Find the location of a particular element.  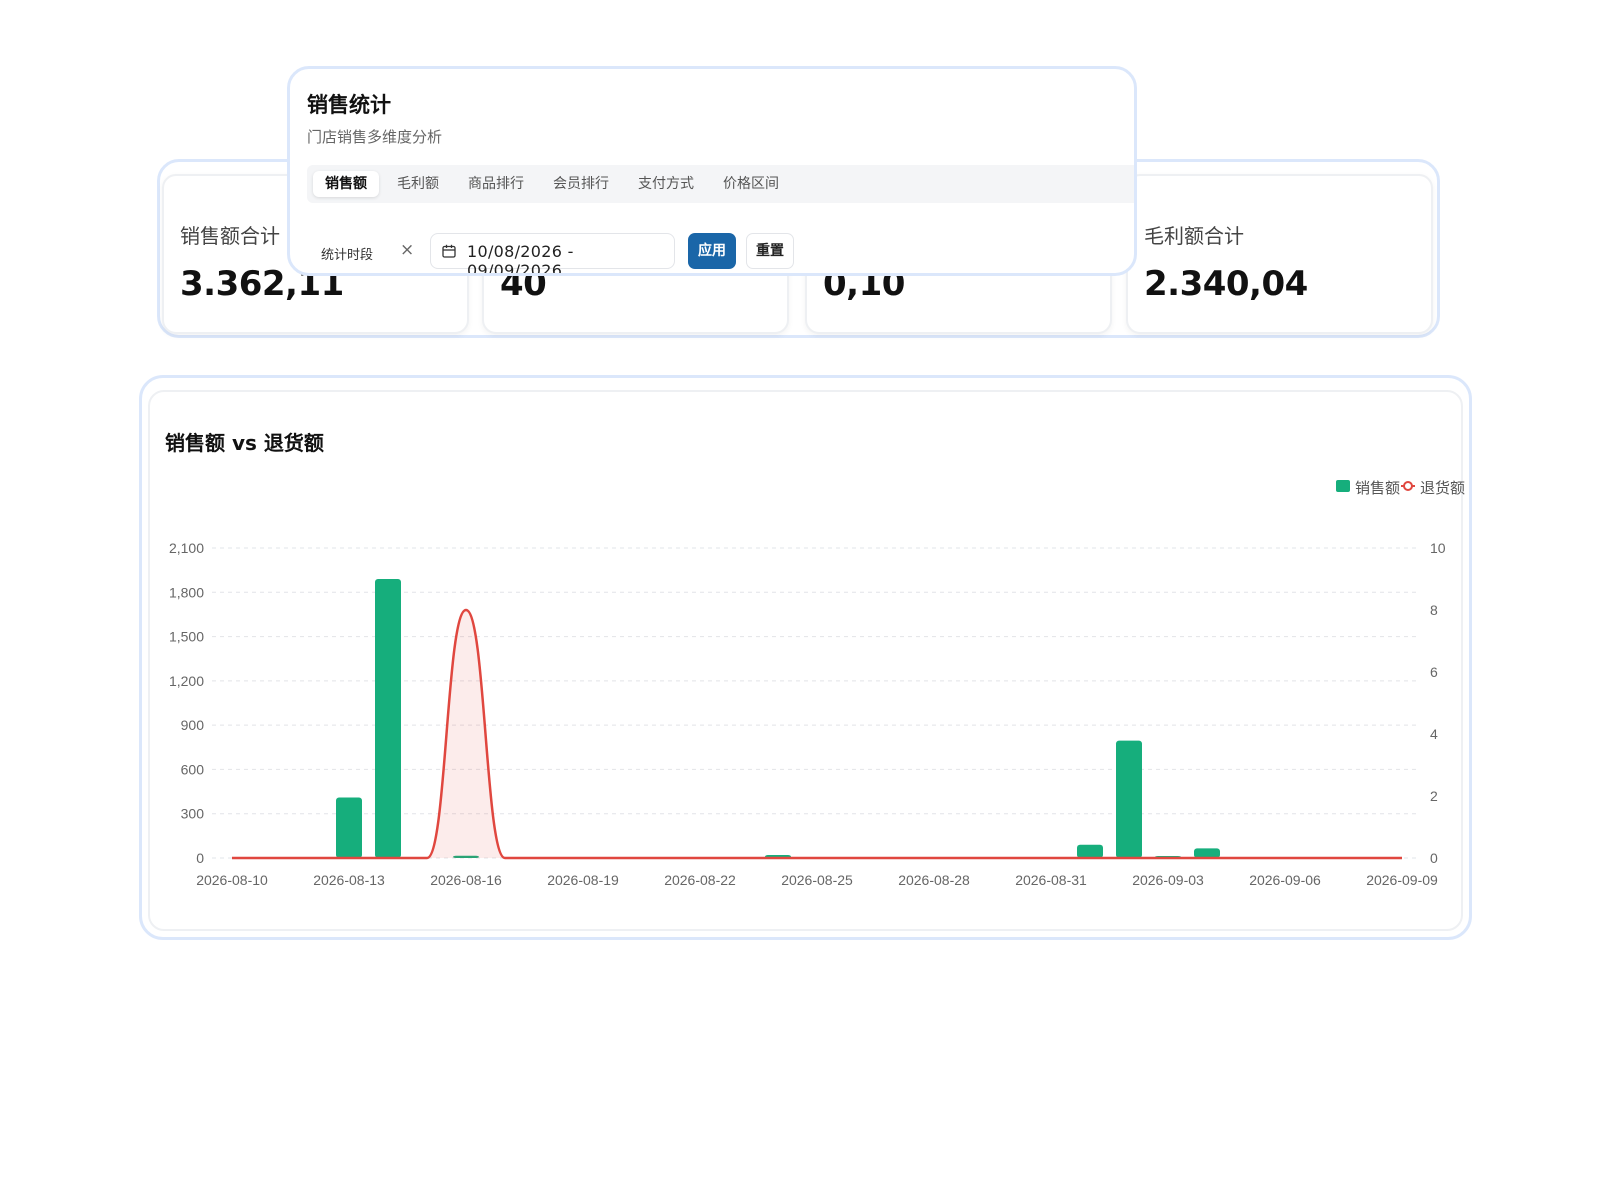

y-left-tick-label: 2,100 is located at coordinates (186, 548).